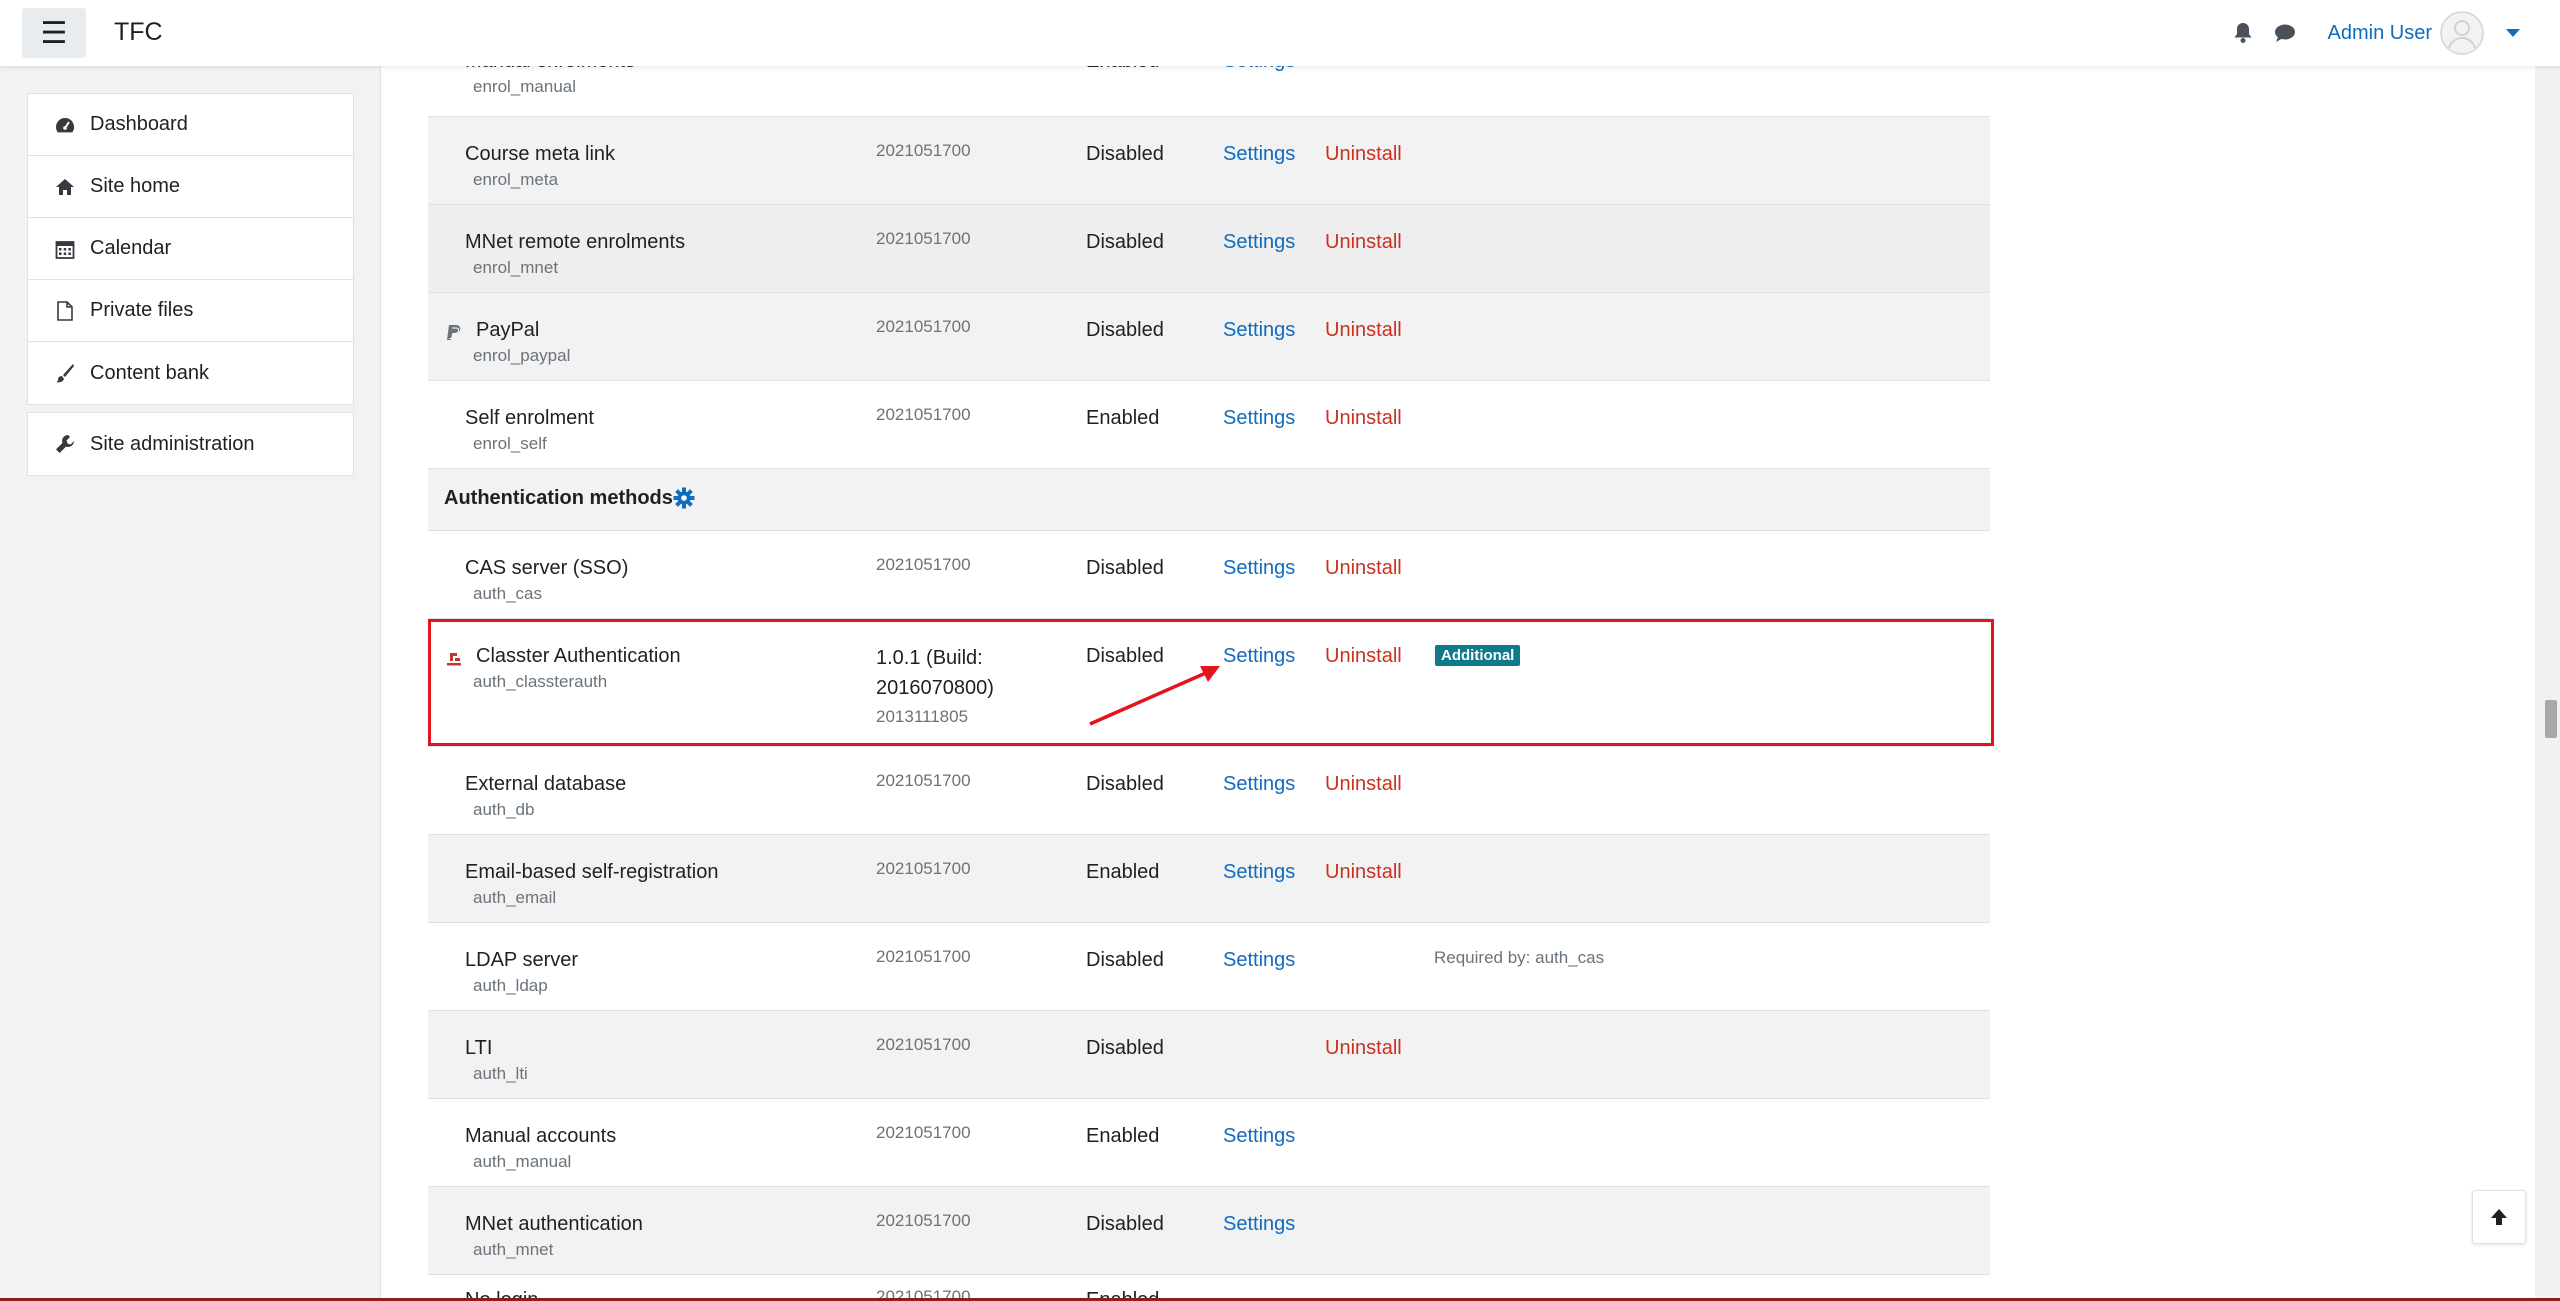 This screenshot has height=1301, width=2560. I want to click on table-row: No login 2021051700 Enabled, so click(1209, 1287).